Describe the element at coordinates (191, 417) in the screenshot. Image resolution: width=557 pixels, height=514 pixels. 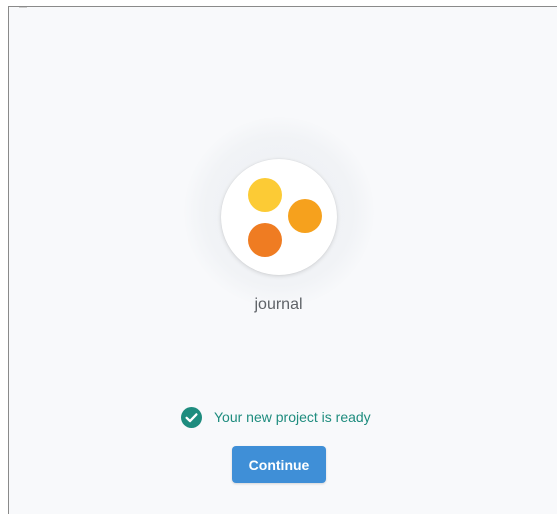
I see `check-circle-icon` at that location.